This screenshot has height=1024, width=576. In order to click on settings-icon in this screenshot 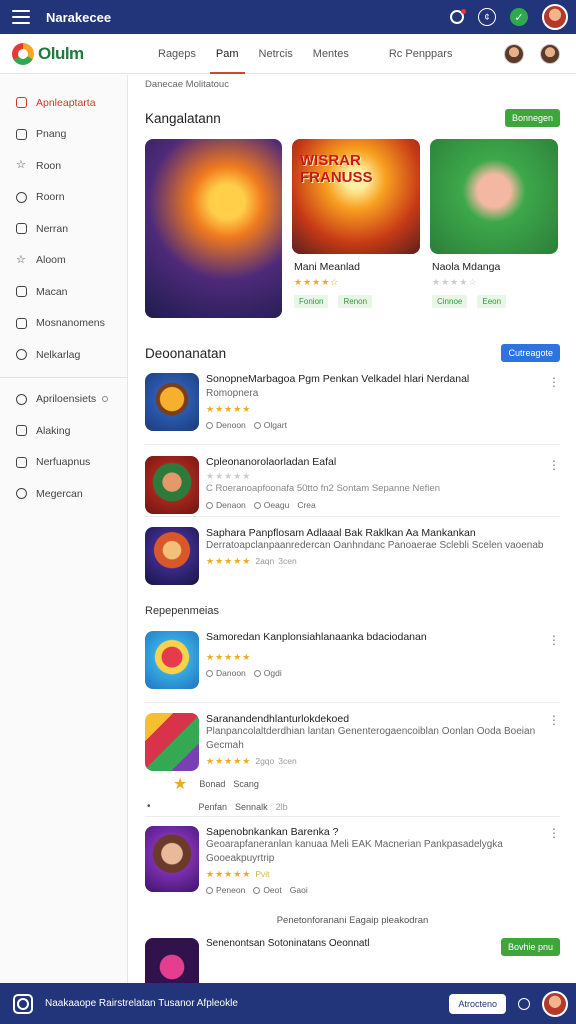, I will do `click(21, 399)`.